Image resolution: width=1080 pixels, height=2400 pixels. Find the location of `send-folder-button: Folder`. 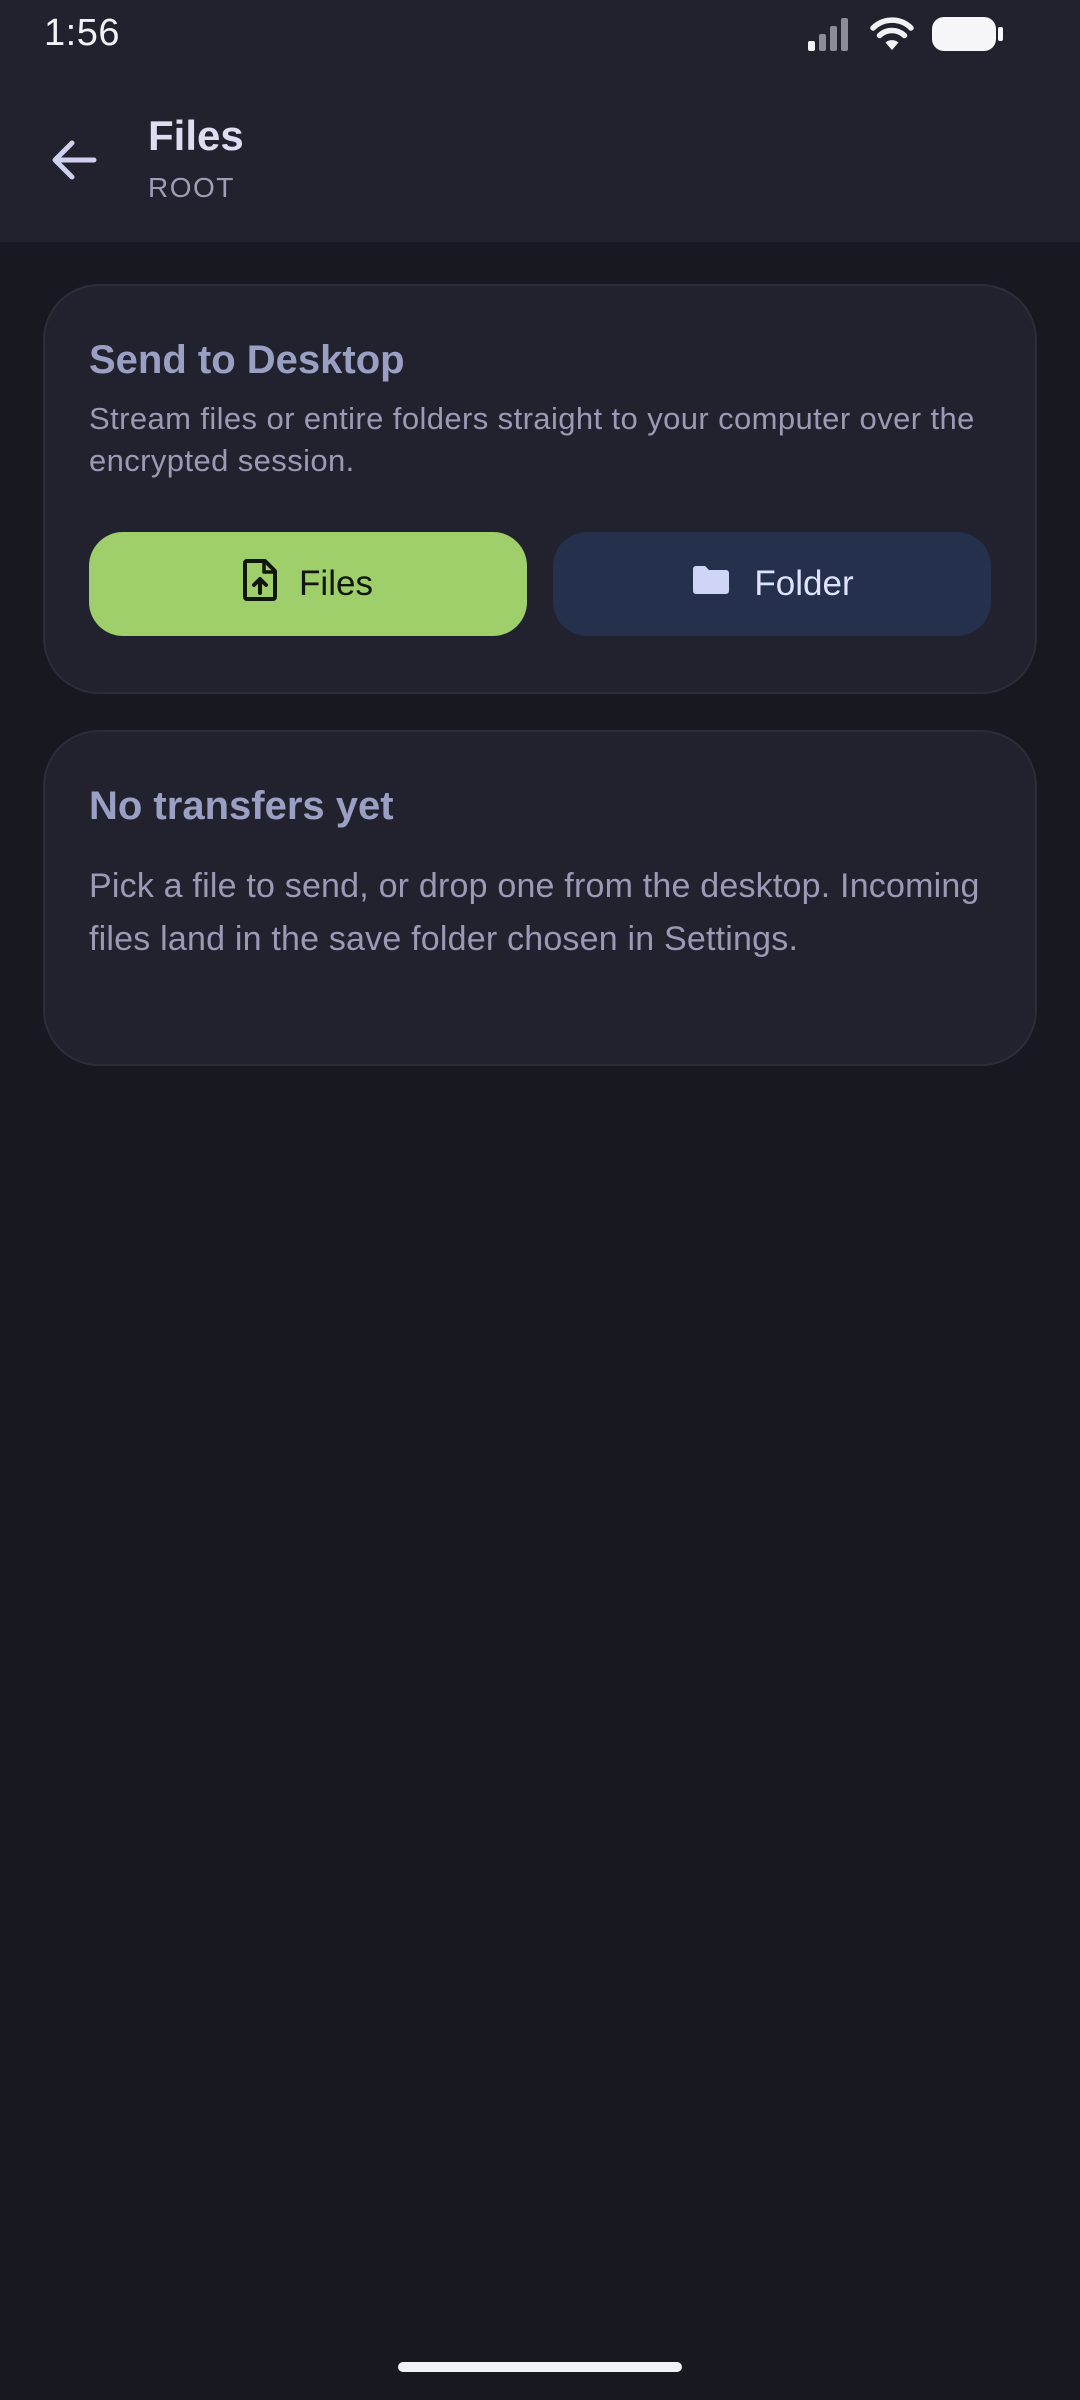

send-folder-button: Folder is located at coordinates (772, 584).